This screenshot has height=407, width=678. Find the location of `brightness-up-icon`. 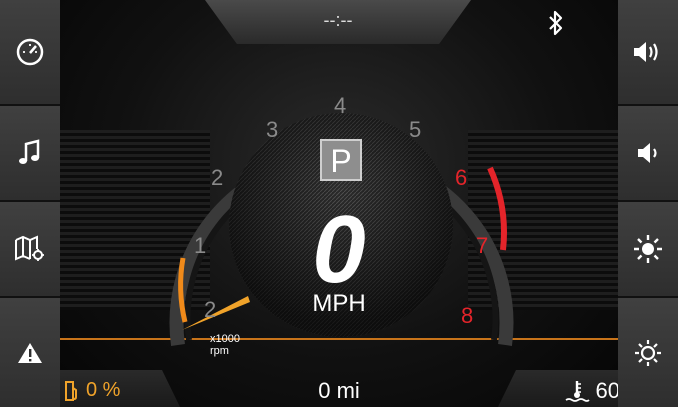

brightness-up-icon is located at coordinates (648, 249).